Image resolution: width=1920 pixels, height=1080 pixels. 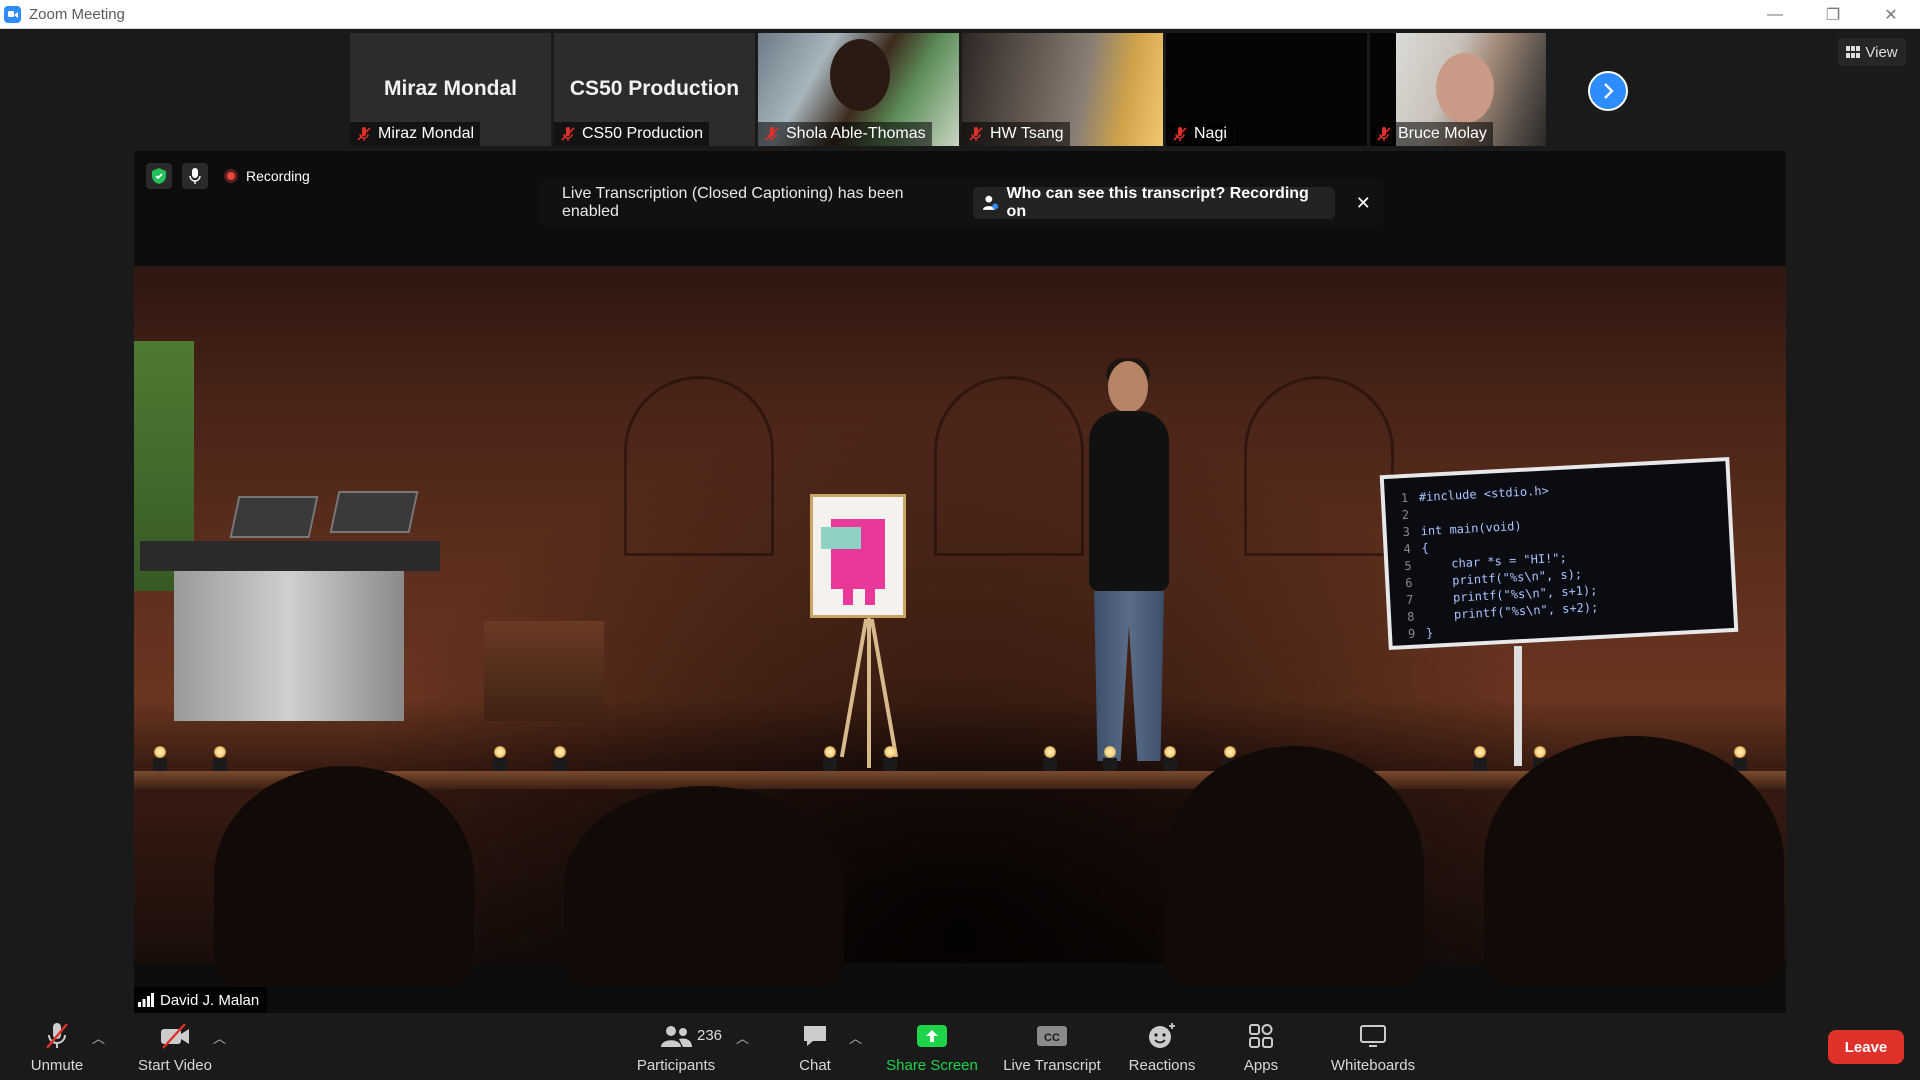 I want to click on participant-name-bar: Shola Able-Thomas, so click(x=845, y=134).